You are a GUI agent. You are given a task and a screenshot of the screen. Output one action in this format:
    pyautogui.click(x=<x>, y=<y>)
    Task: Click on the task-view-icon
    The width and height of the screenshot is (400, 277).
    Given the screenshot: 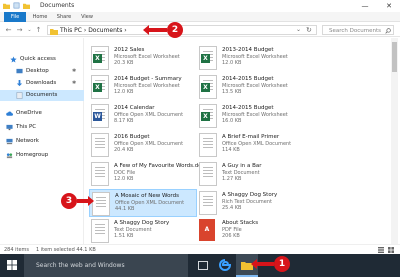 What is the action you would take?
    pyautogui.click(x=203, y=265)
    